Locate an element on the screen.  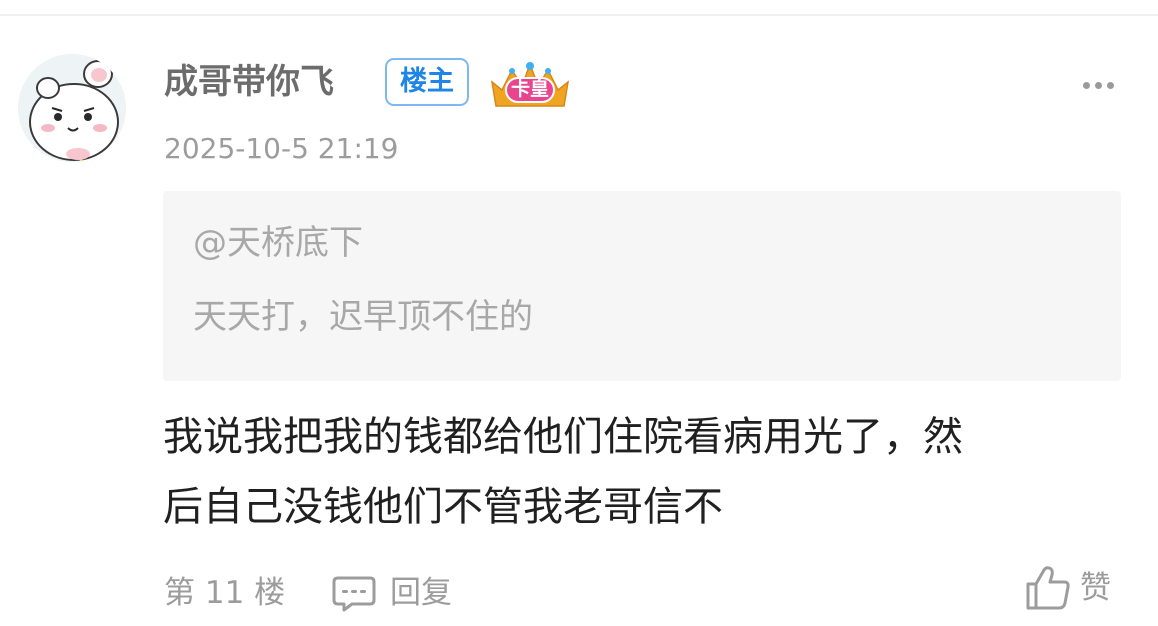
level-badge: 卡皇 is located at coordinates (530, 85).